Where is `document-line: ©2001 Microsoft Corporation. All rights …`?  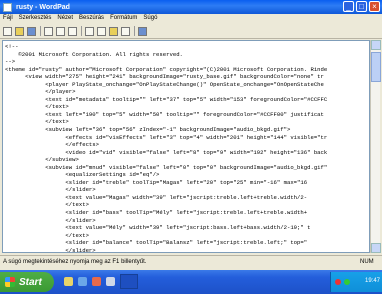 document-line: ©2001 Microsoft Corporation. All rights … is located at coordinates (100, 54).